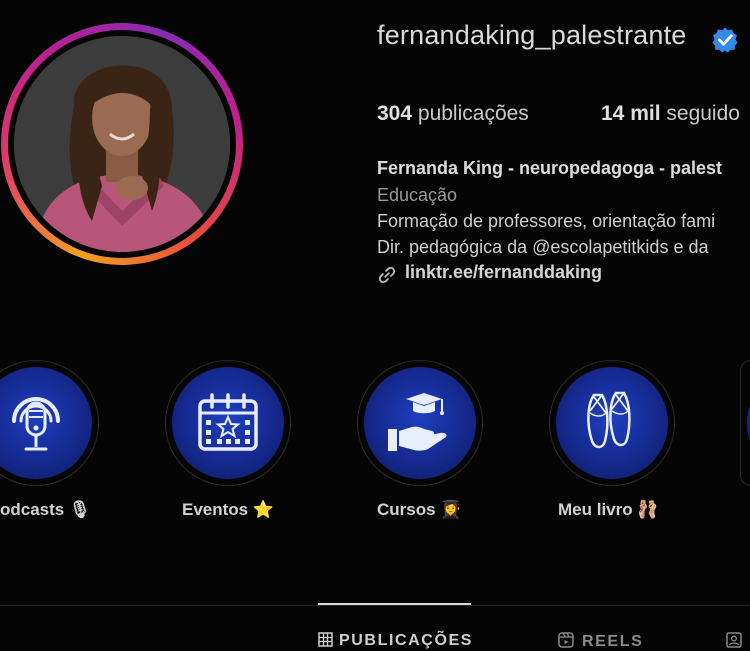 This screenshot has width=750, height=651. I want to click on posts-count-label: publicações, so click(473, 113).